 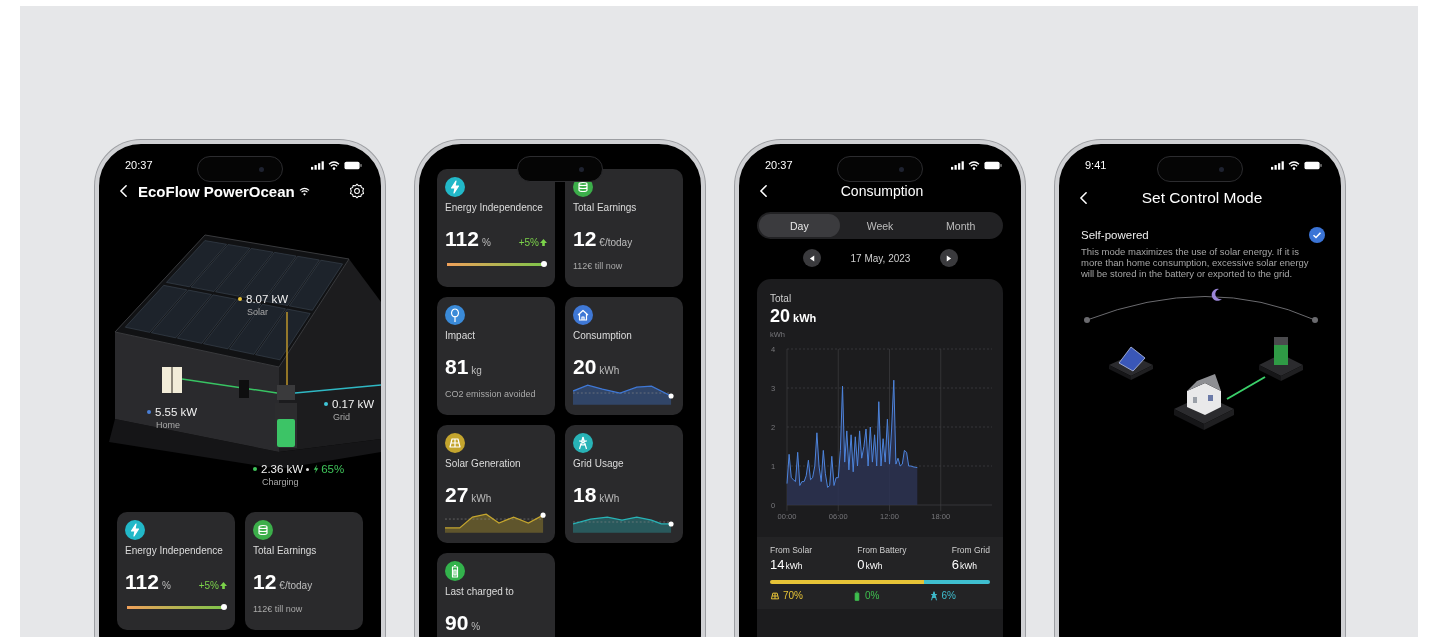 What do you see at coordinates (1202, 198) in the screenshot?
I see `screen-title: Set Control Mode` at bounding box center [1202, 198].